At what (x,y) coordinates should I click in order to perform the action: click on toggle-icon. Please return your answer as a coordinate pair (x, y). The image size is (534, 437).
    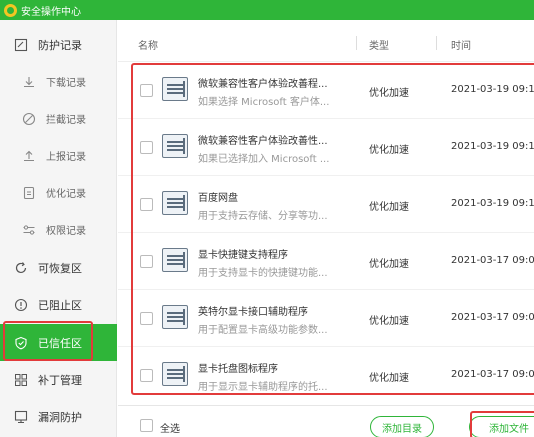
    Looking at the image, I should click on (29, 230).